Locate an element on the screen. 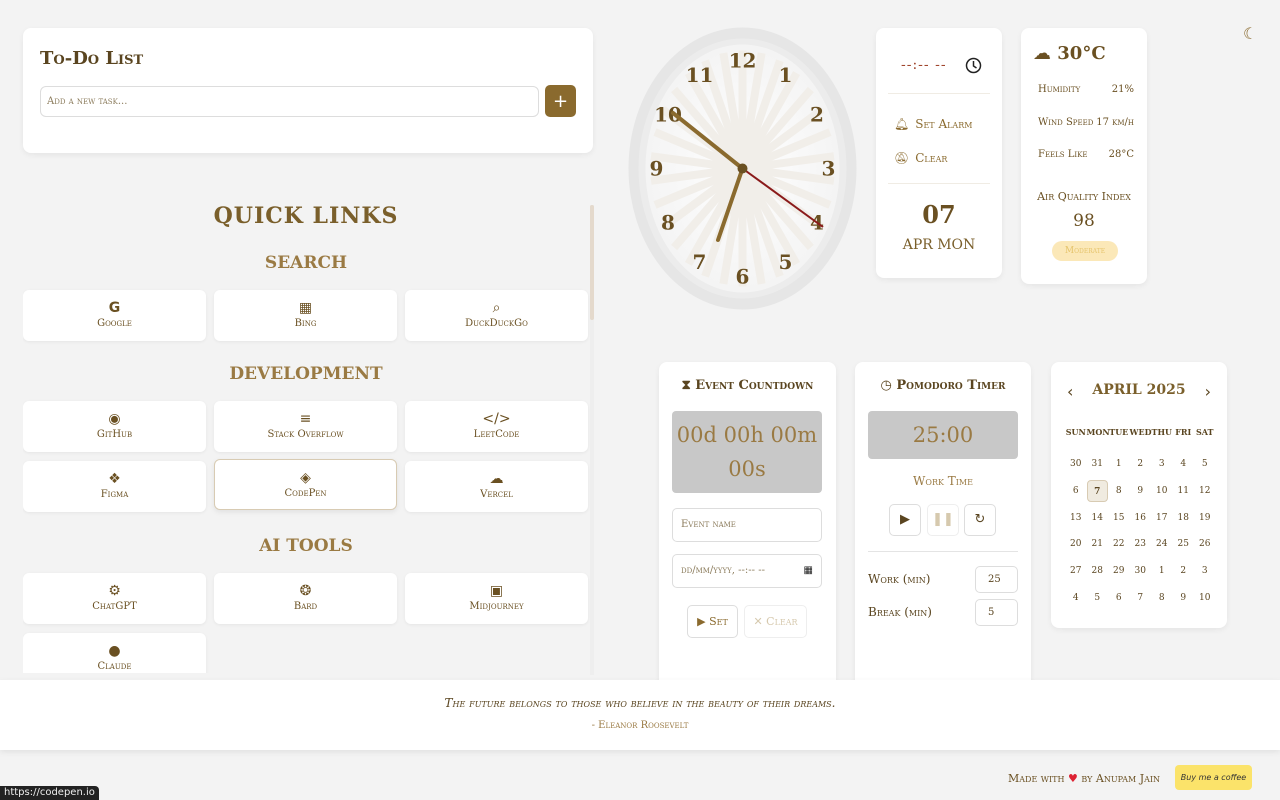 This screenshot has width=1280, height=800. quick-links-scrollbar is located at coordinates (592, 440).